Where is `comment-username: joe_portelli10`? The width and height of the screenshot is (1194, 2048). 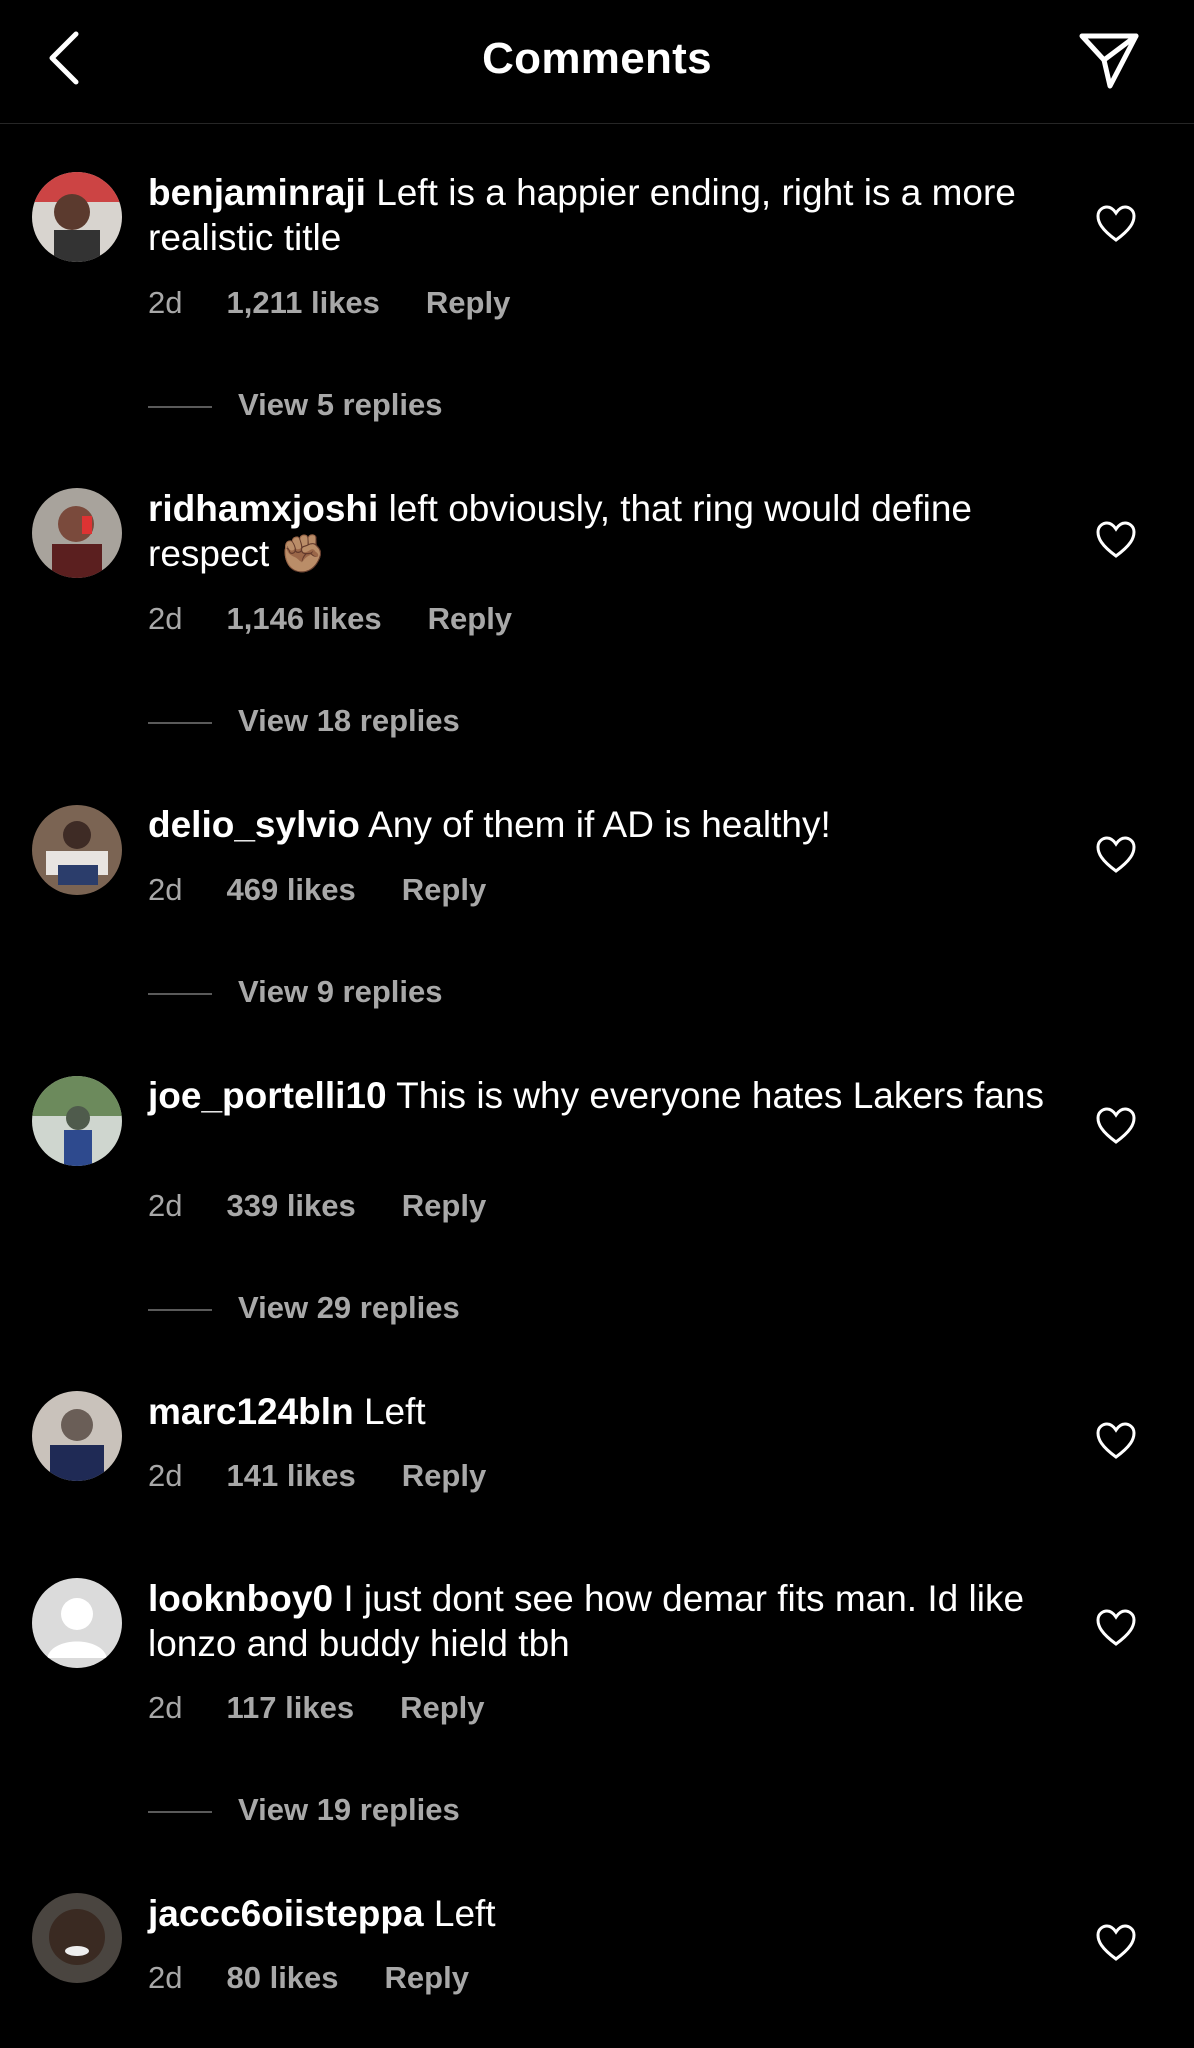 comment-username: joe_portelli10 is located at coordinates (267, 1095).